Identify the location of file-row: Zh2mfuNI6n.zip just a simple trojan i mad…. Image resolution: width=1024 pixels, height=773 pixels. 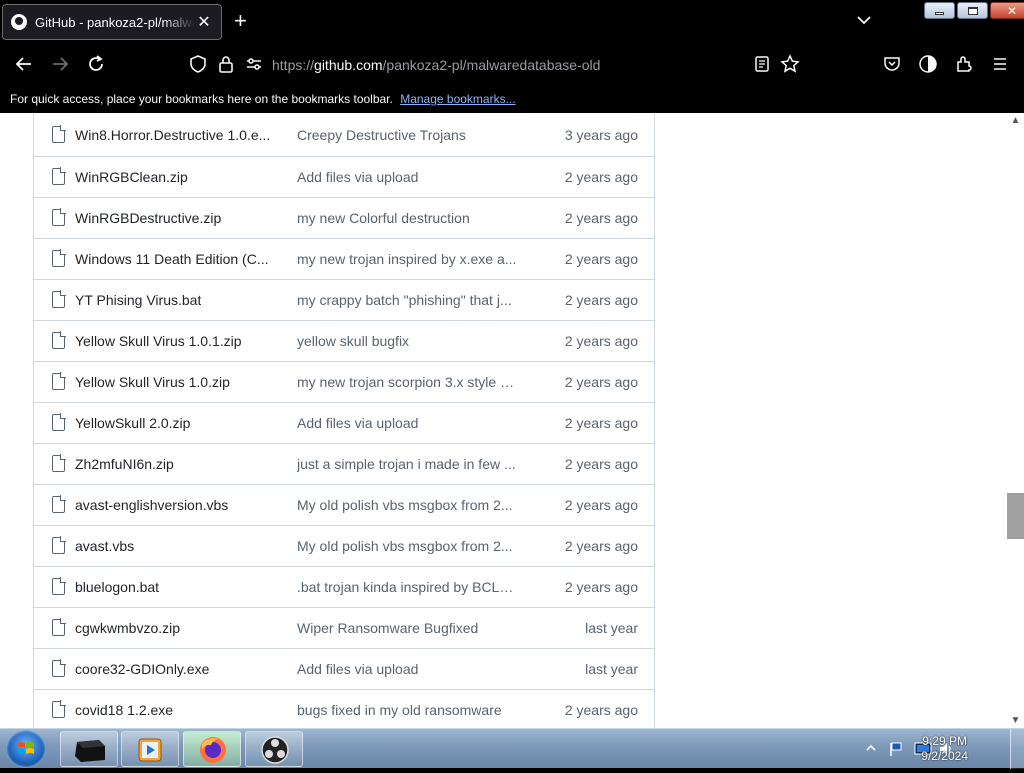
(344, 464).